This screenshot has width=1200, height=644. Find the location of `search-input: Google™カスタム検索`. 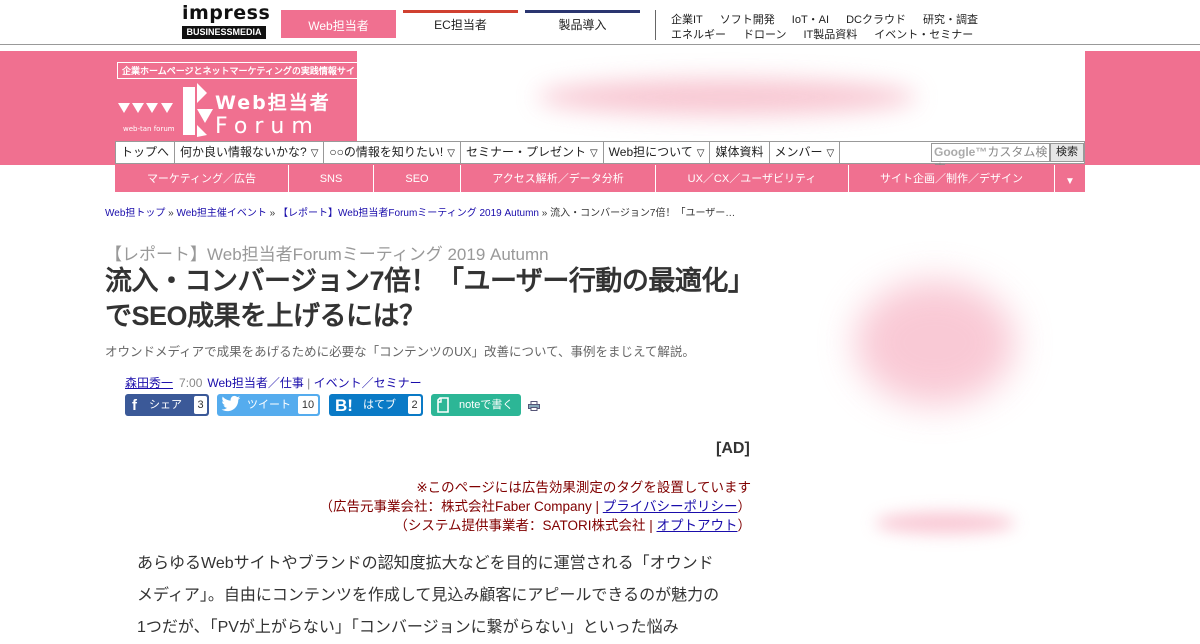

search-input: Google™カスタム検索 is located at coordinates (990, 159).